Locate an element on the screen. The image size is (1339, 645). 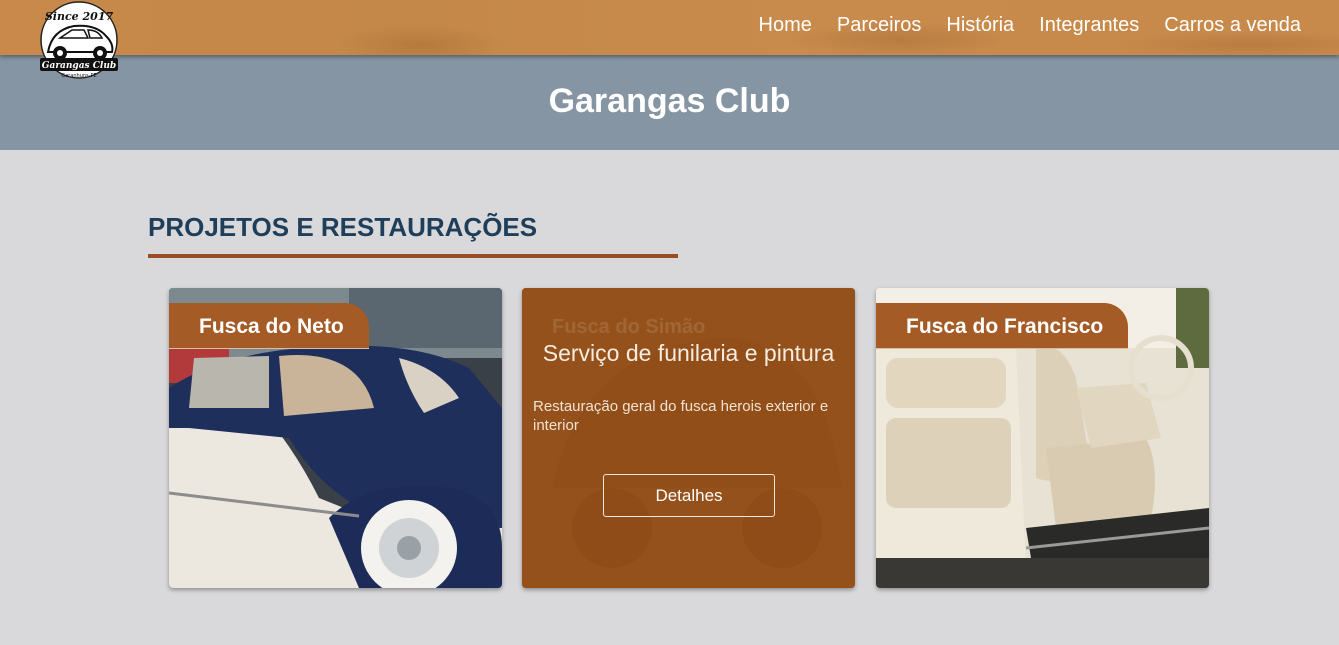
section-underline is located at coordinates (413, 256).